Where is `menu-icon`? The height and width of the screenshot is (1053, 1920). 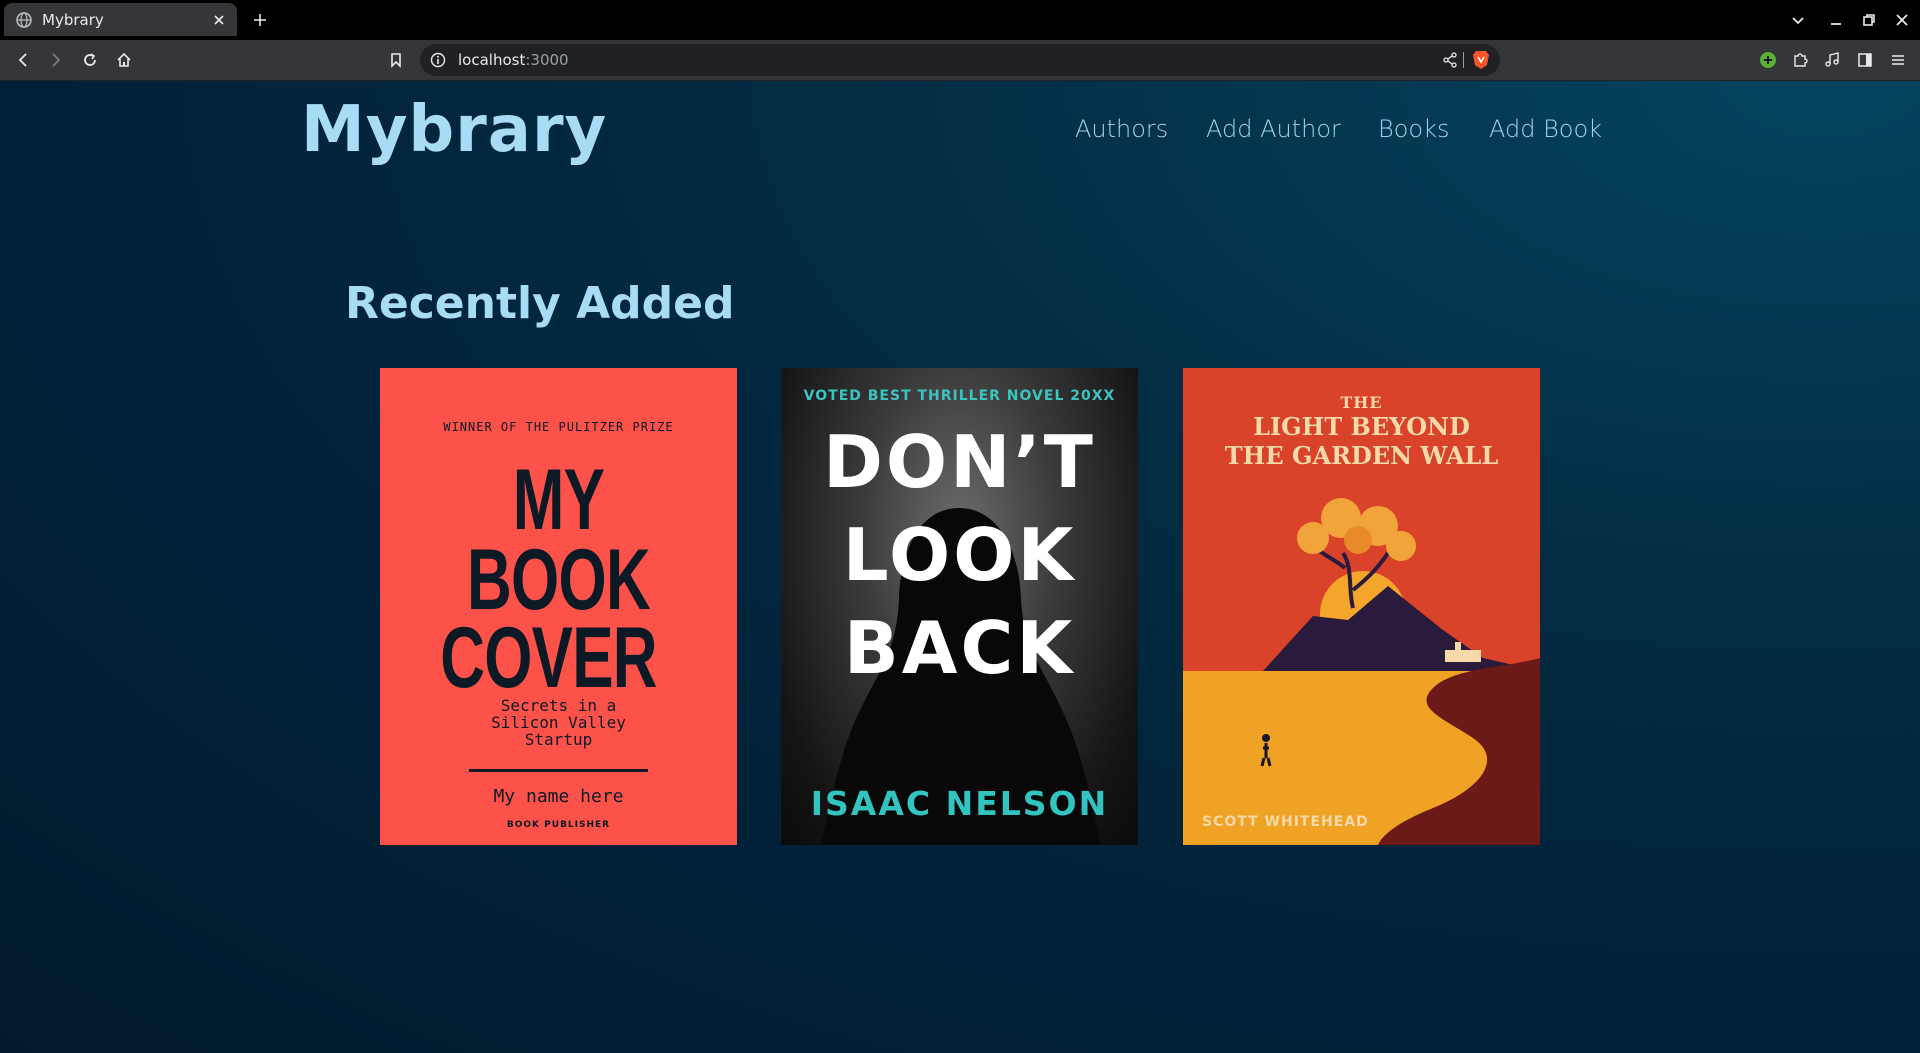
menu-icon is located at coordinates (1898, 60).